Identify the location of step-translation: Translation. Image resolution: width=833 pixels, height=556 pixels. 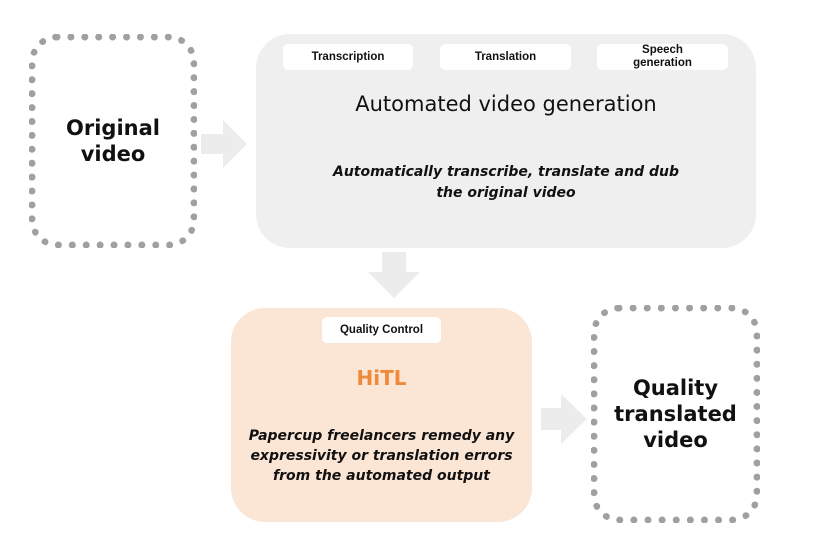
(505, 57).